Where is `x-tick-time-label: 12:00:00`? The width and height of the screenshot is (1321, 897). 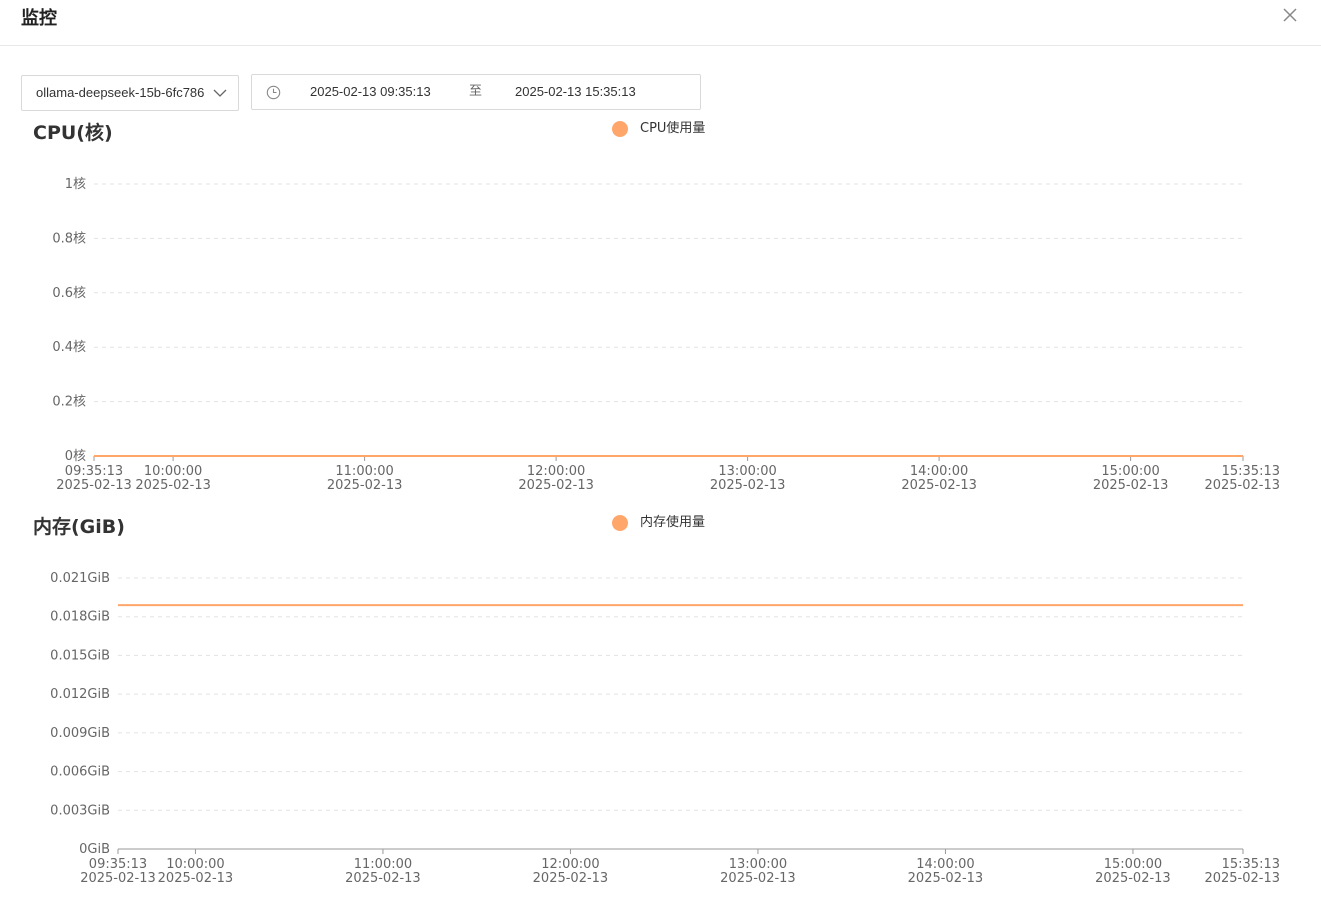 x-tick-time-label: 12:00:00 is located at coordinates (570, 864).